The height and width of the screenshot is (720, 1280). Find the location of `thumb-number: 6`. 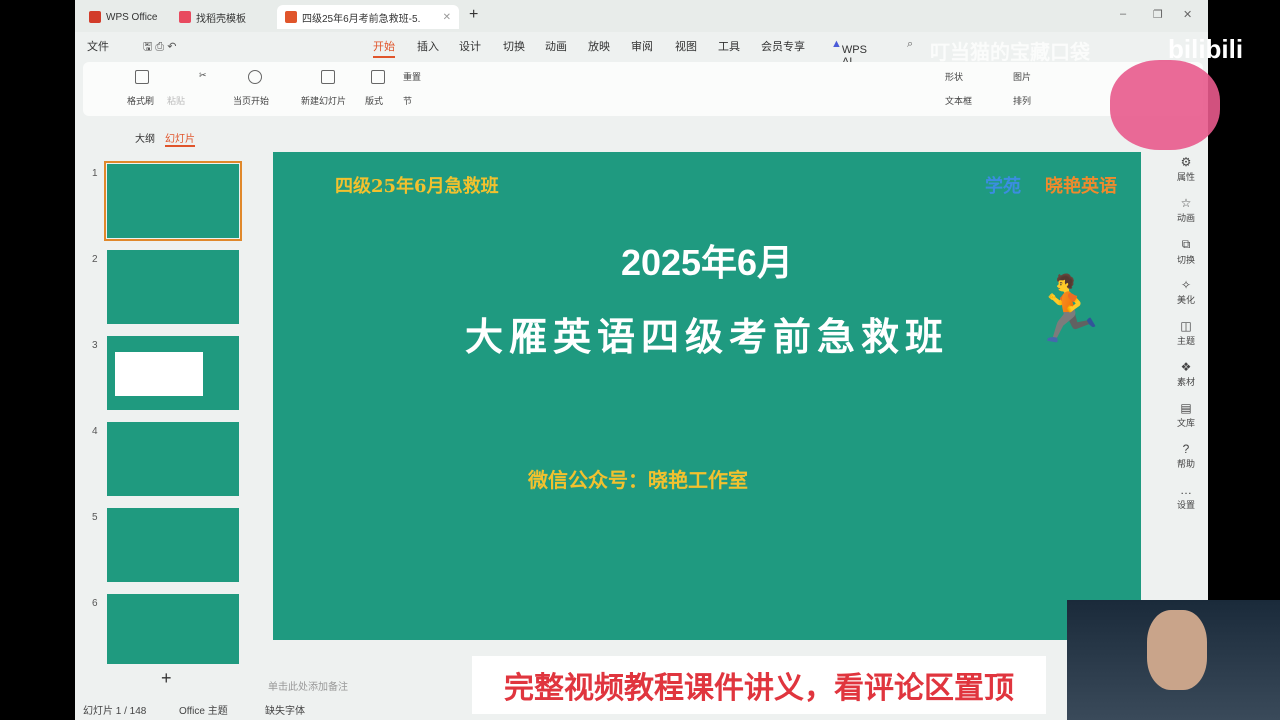

thumb-number: 6 is located at coordinates (95, 603).